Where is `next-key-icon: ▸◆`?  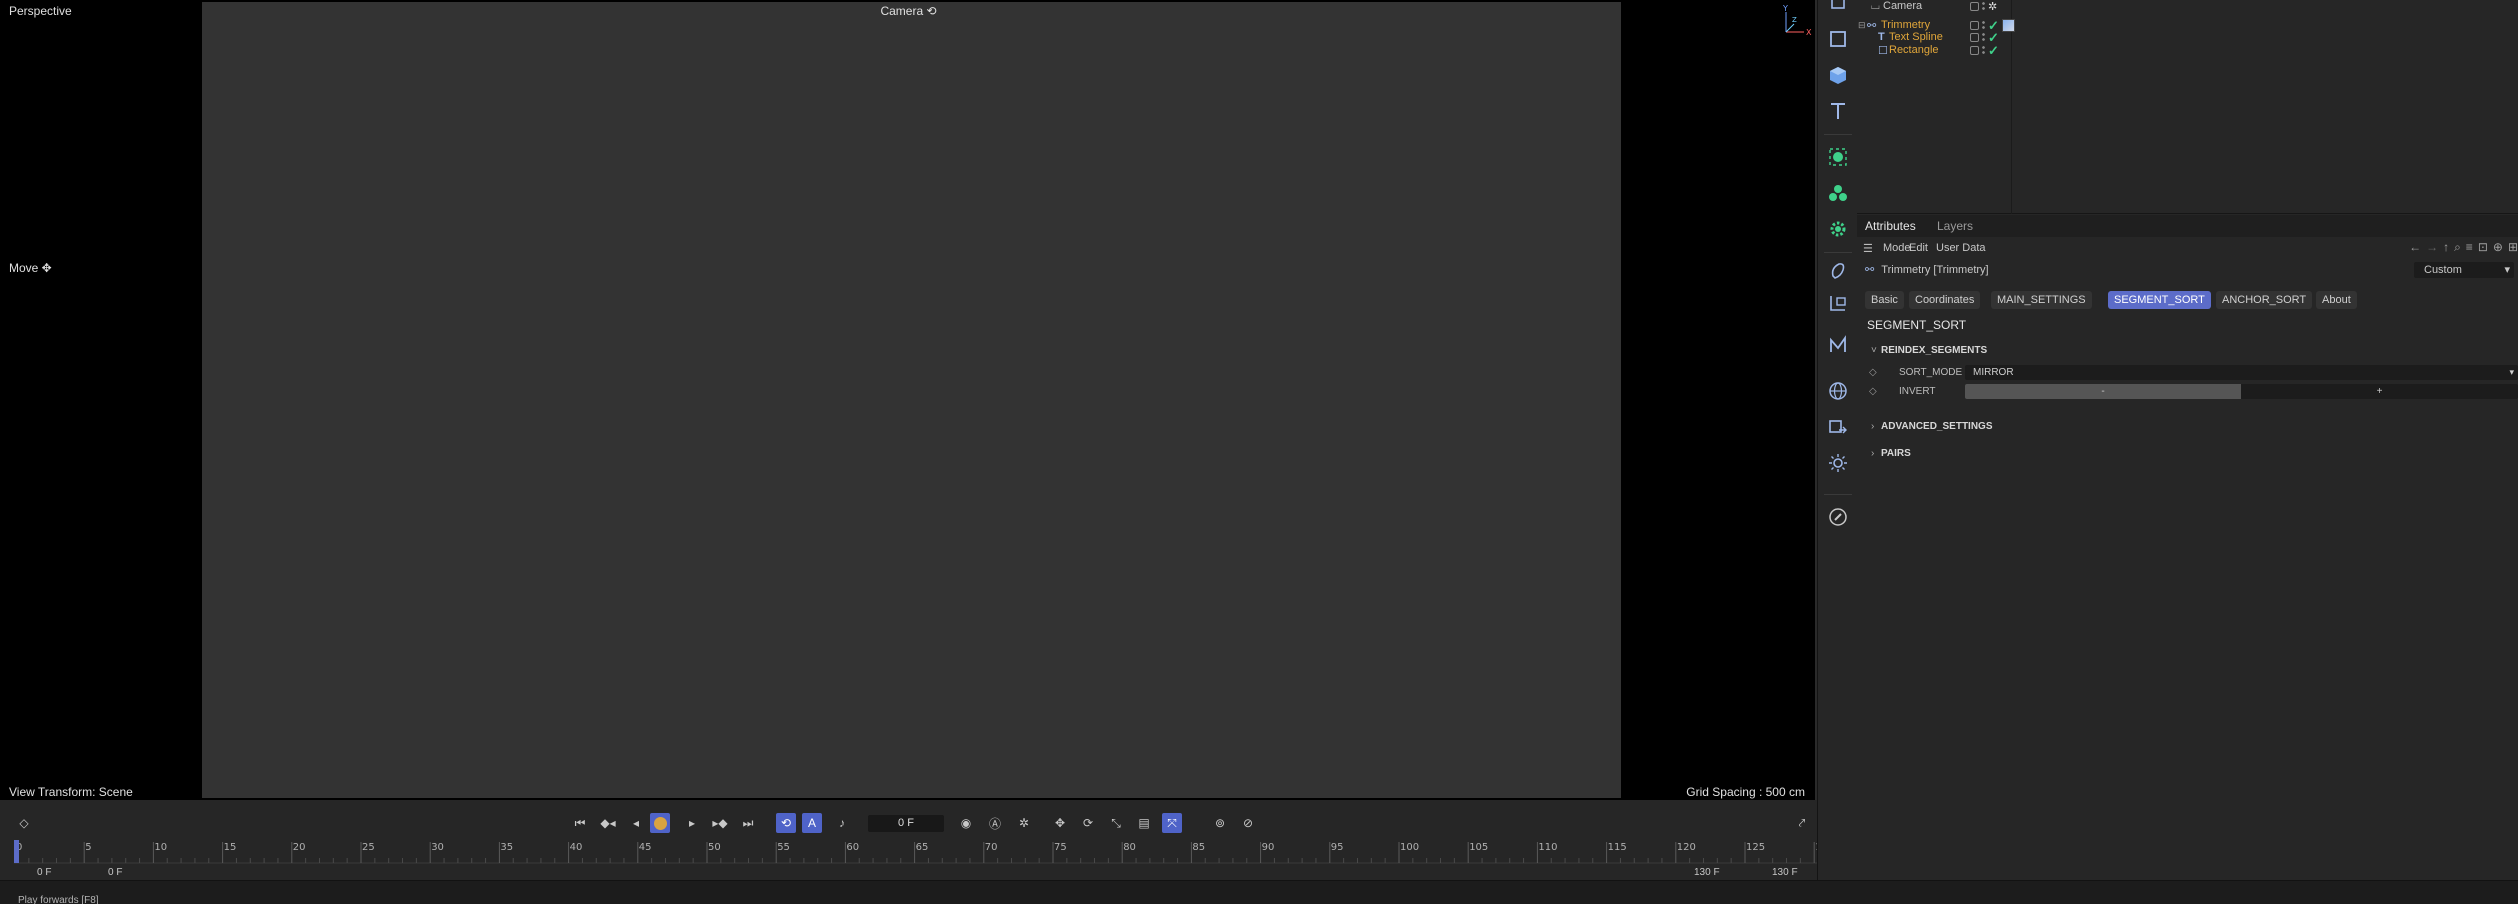 next-key-icon: ▸◆ is located at coordinates (720, 823).